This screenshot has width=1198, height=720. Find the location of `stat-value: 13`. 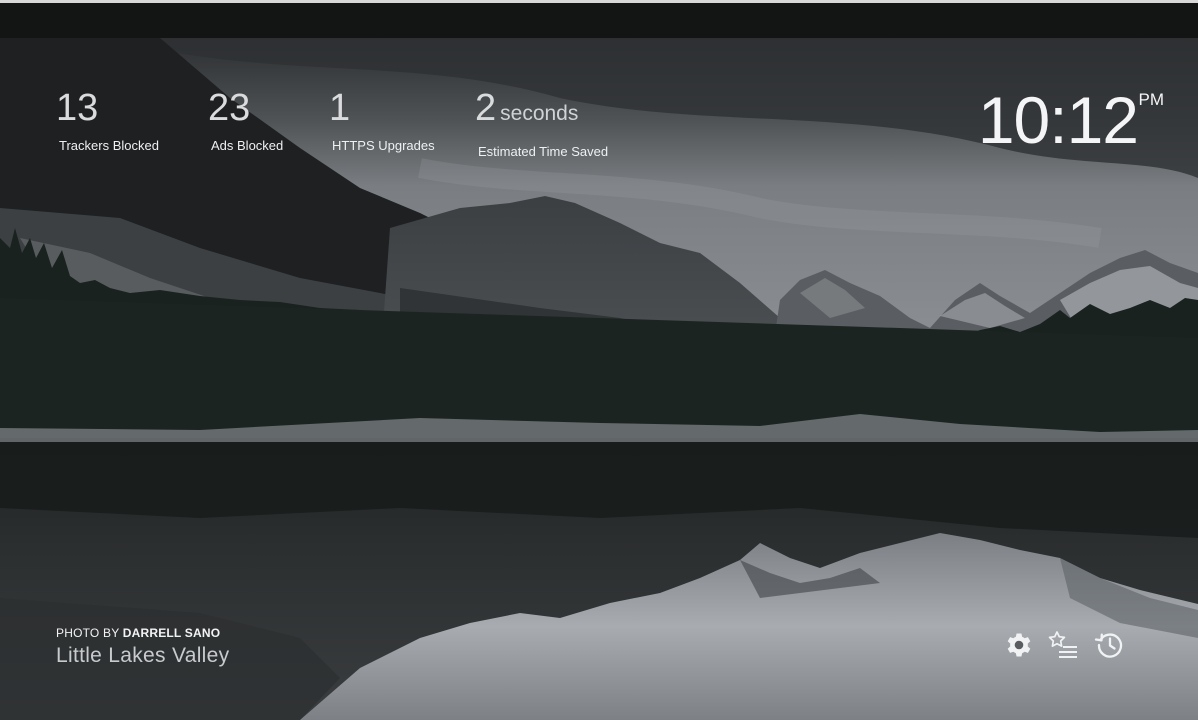

stat-value: 13 is located at coordinates (77, 108).